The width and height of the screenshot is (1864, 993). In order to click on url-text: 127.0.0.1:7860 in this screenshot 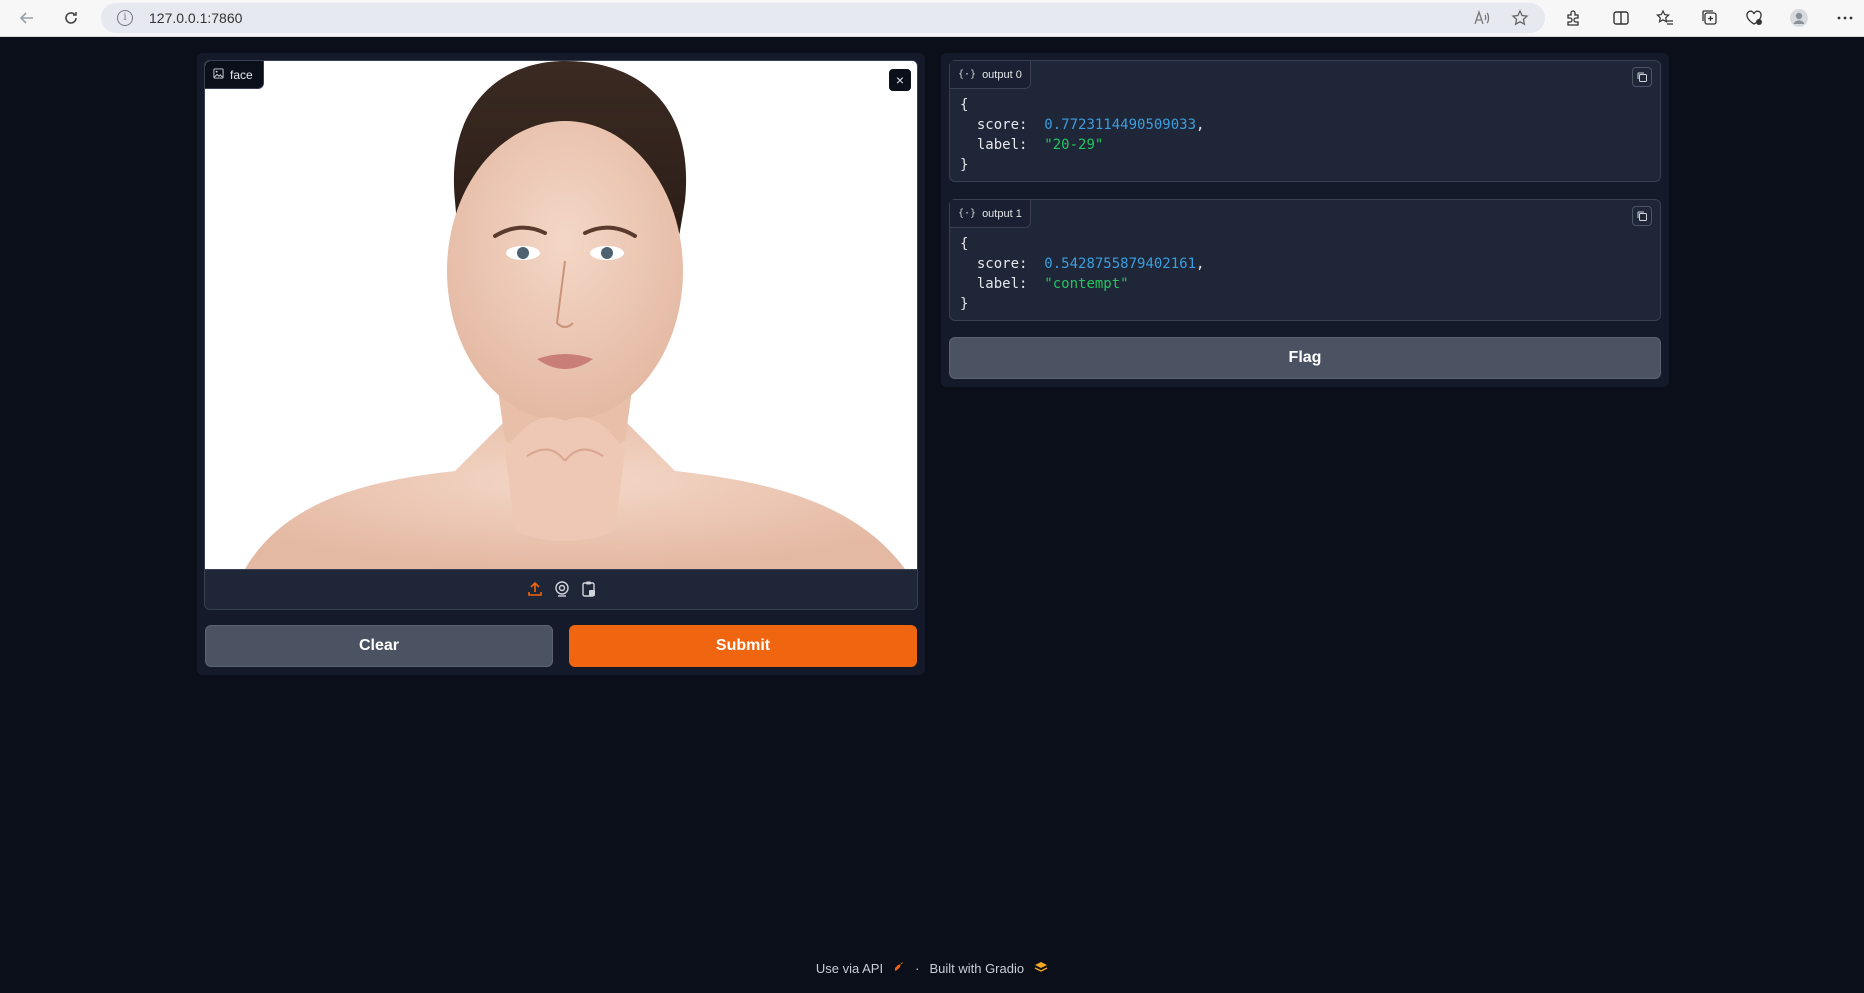, I will do `click(195, 18)`.